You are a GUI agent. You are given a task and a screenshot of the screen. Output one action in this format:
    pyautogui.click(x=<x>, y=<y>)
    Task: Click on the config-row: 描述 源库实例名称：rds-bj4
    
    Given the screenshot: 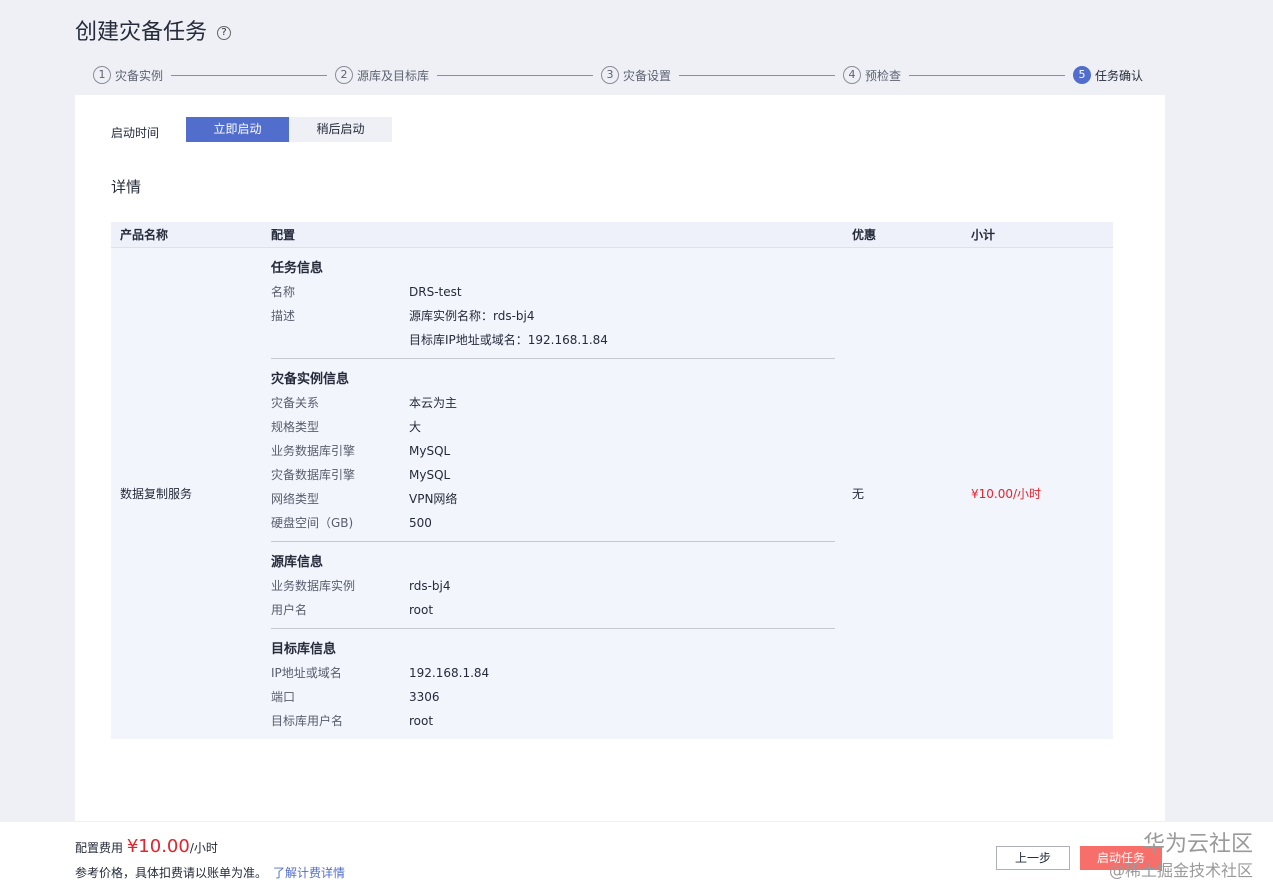 What is the action you would take?
    pyautogui.click(x=553, y=316)
    